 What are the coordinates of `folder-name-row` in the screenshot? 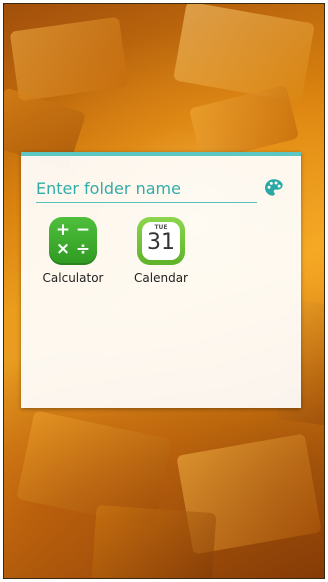 It's located at (146, 189).